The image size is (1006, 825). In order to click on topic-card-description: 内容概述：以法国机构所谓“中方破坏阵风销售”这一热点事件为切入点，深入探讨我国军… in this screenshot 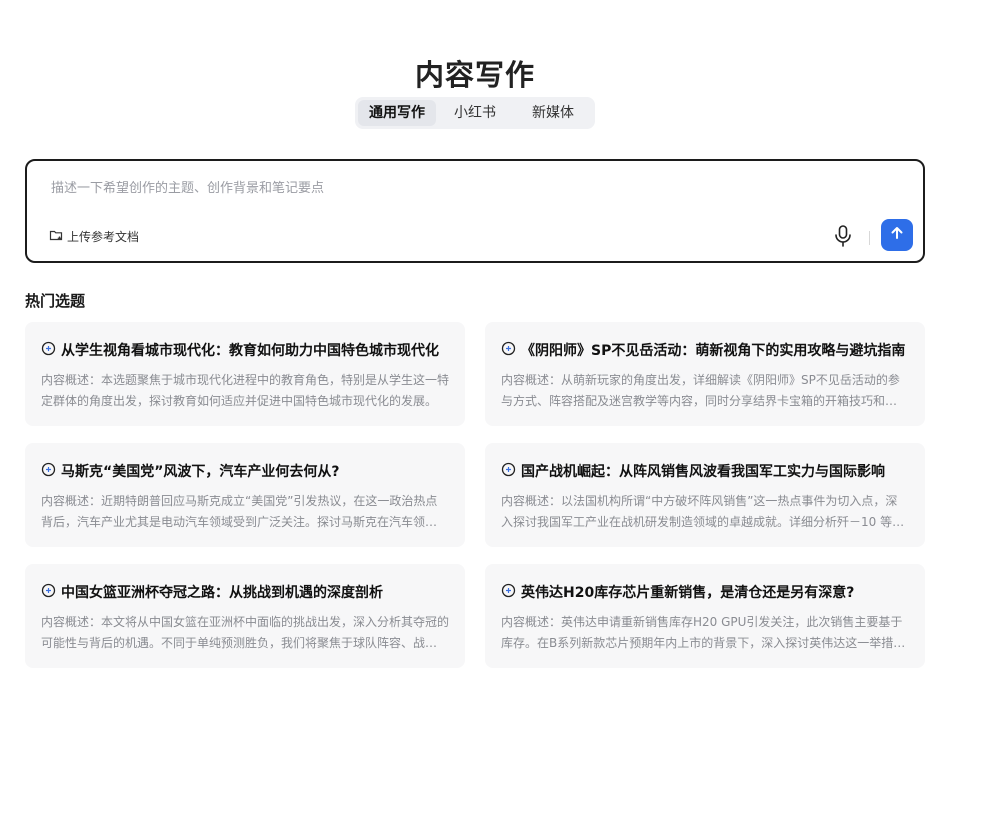, I will do `click(703, 511)`.